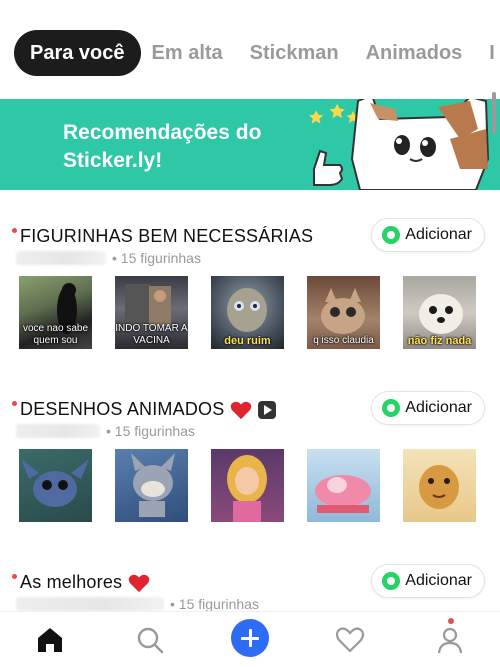 This screenshot has width=500, height=667. Describe the element at coordinates (71, 582) in the screenshot. I see `pack-title-text: As melhores` at that location.